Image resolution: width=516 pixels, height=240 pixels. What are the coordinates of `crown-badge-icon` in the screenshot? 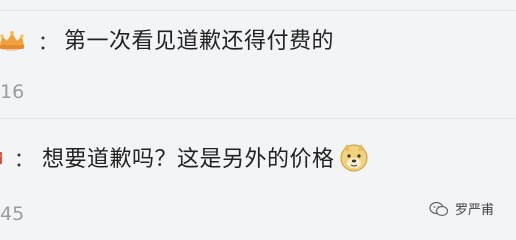 It's located at (12, 41).